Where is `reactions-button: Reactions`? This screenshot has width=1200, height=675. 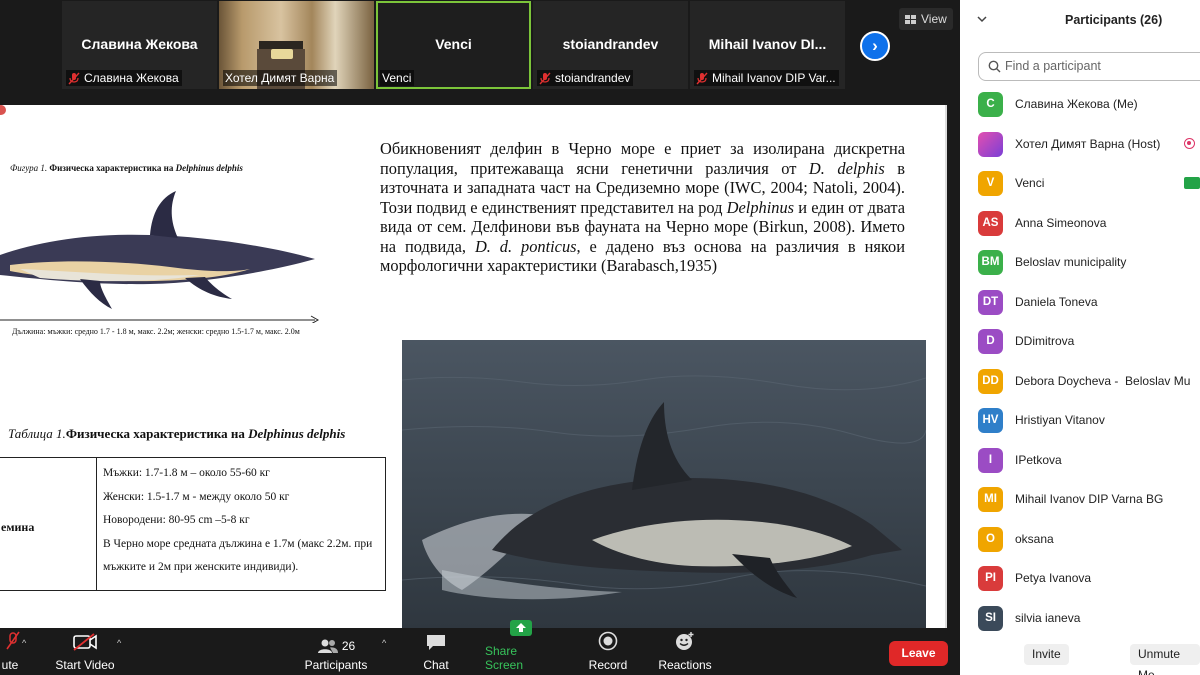 reactions-button: Reactions is located at coordinates (685, 651).